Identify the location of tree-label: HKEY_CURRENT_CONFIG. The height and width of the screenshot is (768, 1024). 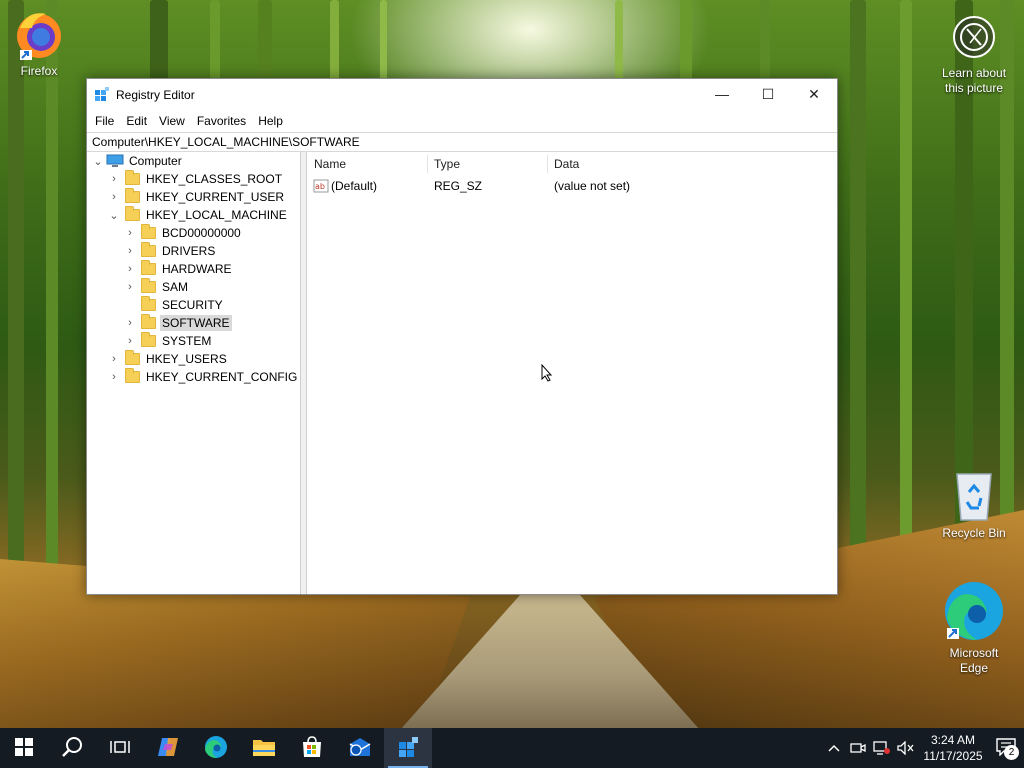
(222, 377).